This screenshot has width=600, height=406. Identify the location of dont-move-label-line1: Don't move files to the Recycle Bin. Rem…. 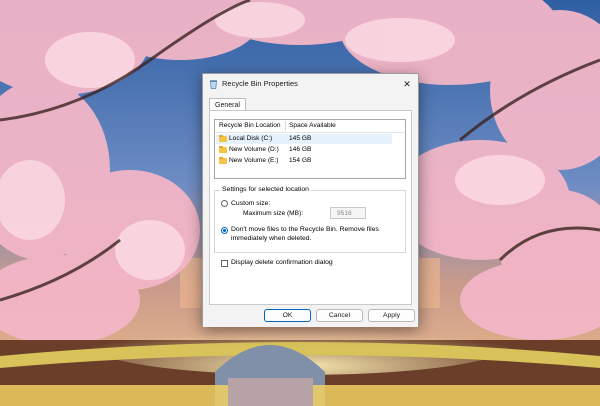
(305, 229).